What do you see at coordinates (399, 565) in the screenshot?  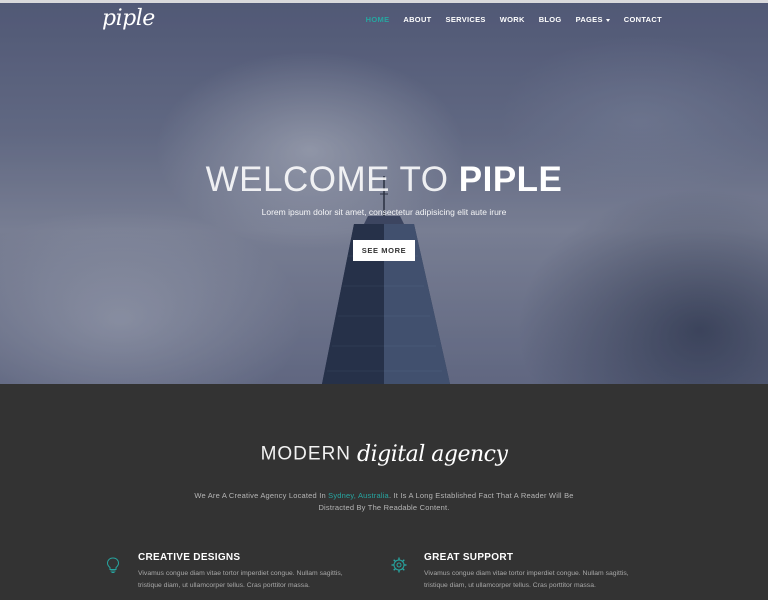 I see `gear-icon` at bounding box center [399, 565].